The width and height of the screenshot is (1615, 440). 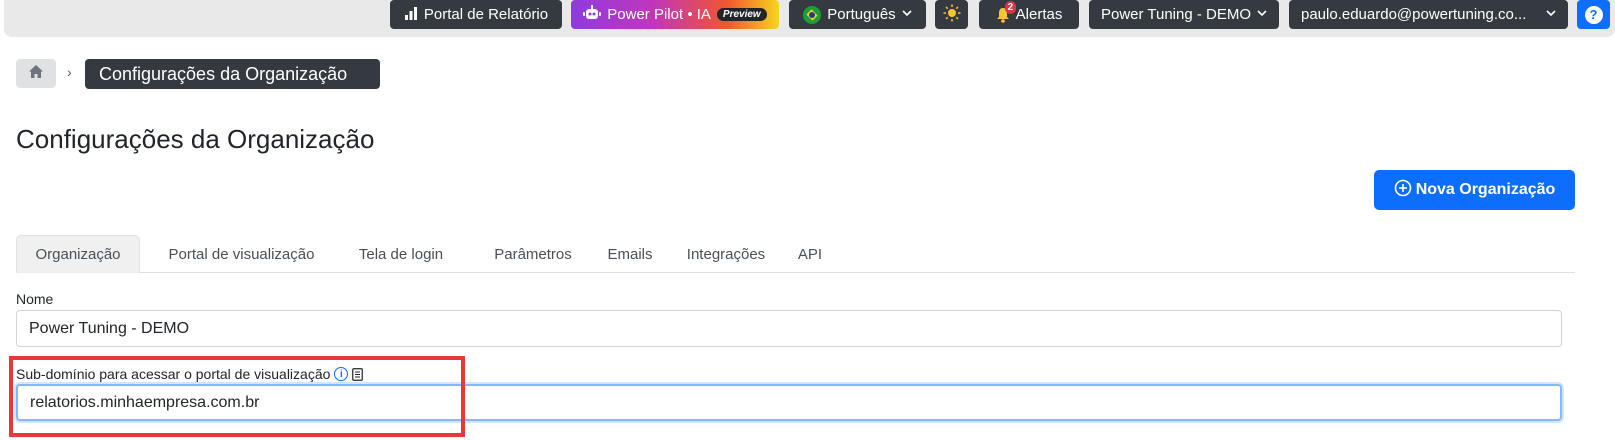 What do you see at coordinates (533, 254) in the screenshot?
I see `tab-parametros: Parâmetros` at bounding box center [533, 254].